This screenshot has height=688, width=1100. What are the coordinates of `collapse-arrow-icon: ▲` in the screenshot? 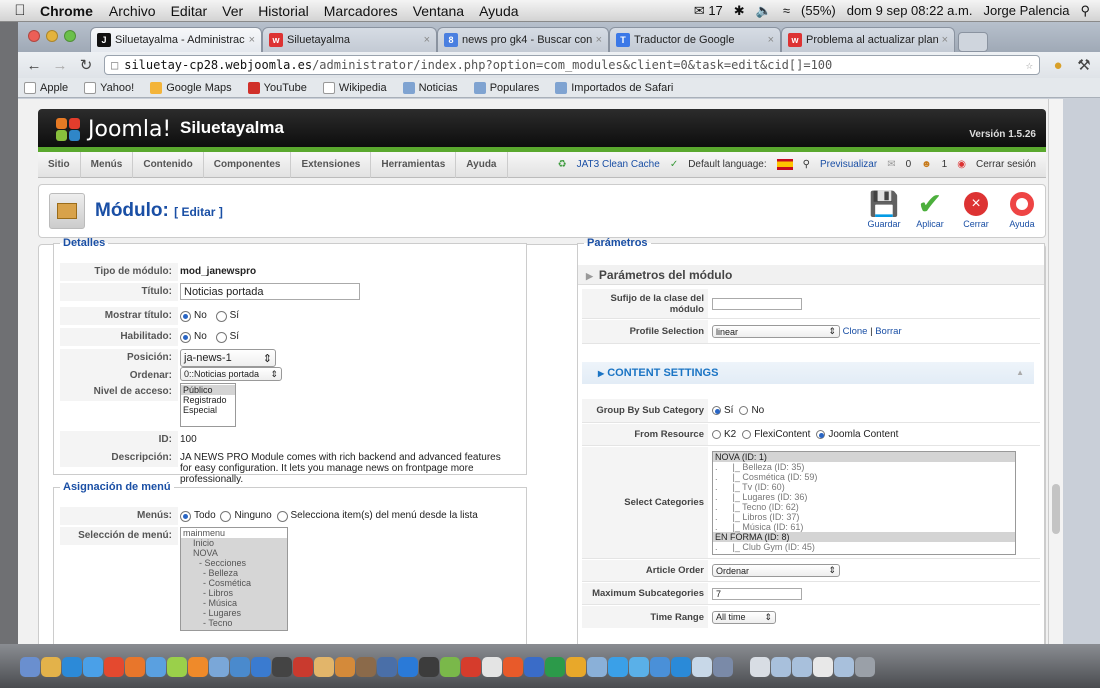 It's located at (1020, 373).